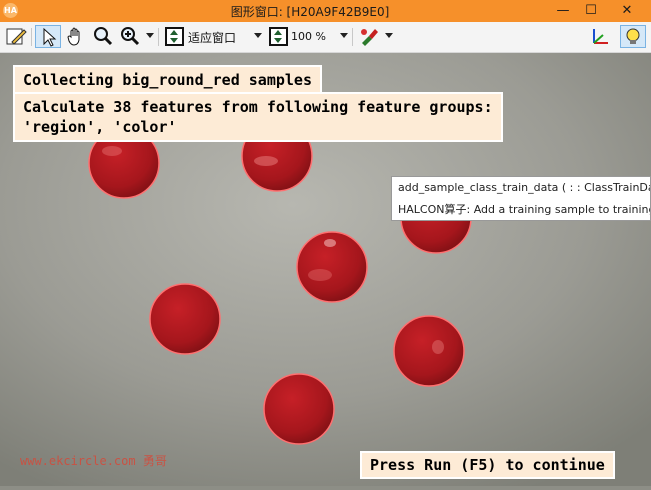  What do you see at coordinates (212, 37) in the screenshot?
I see `fit-window-label: 适应窗口` at bounding box center [212, 37].